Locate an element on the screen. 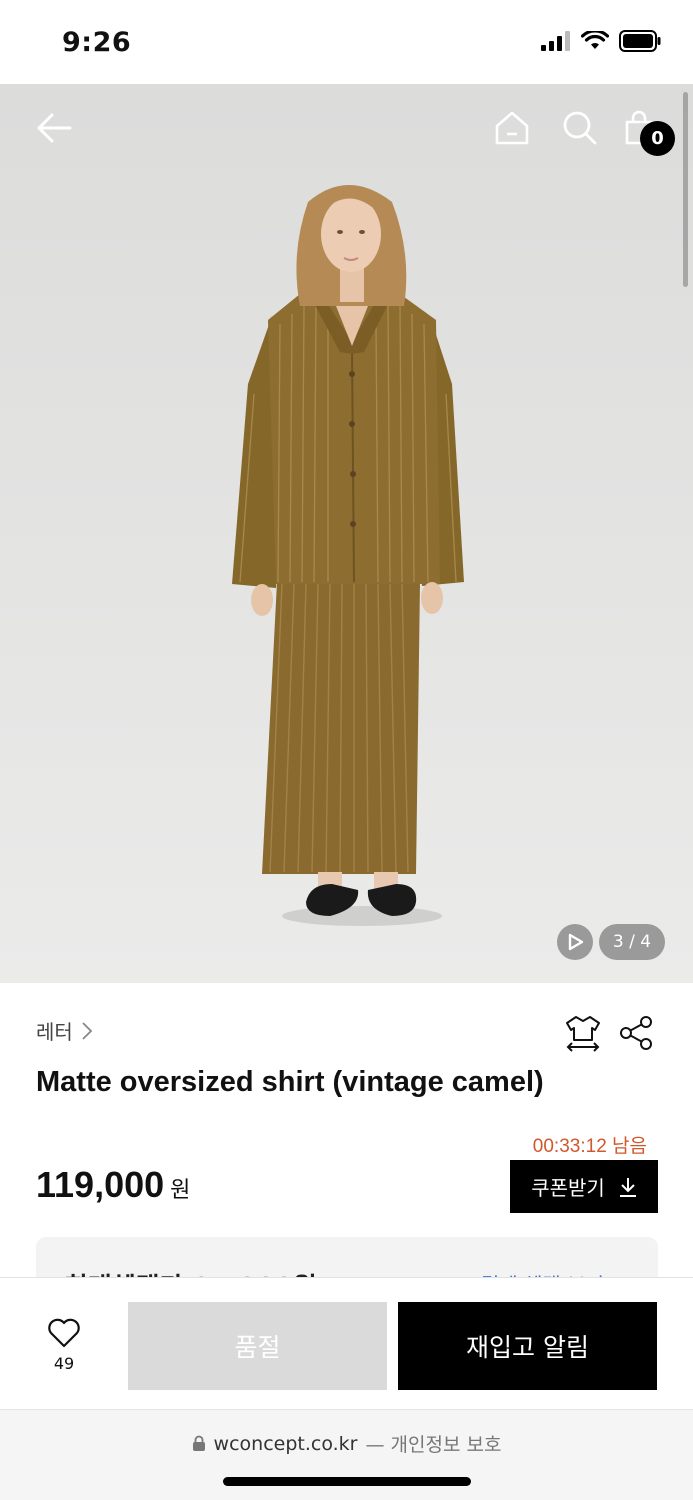  product-title: Matte oversized shirt (vintage camel) is located at coordinates (290, 1082).